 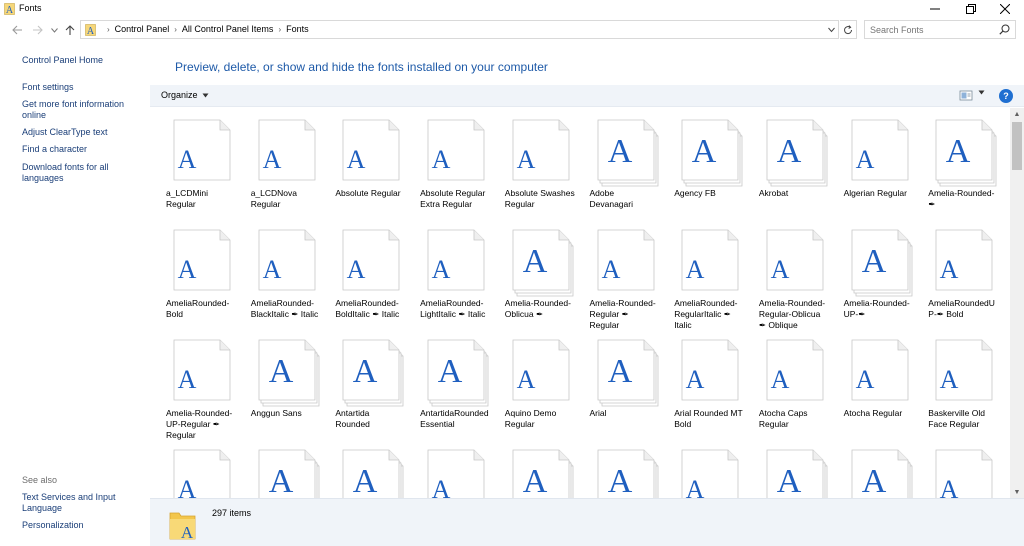 I want to click on text-services-link: Text Services and Input Language, so click(x=82, y=503).